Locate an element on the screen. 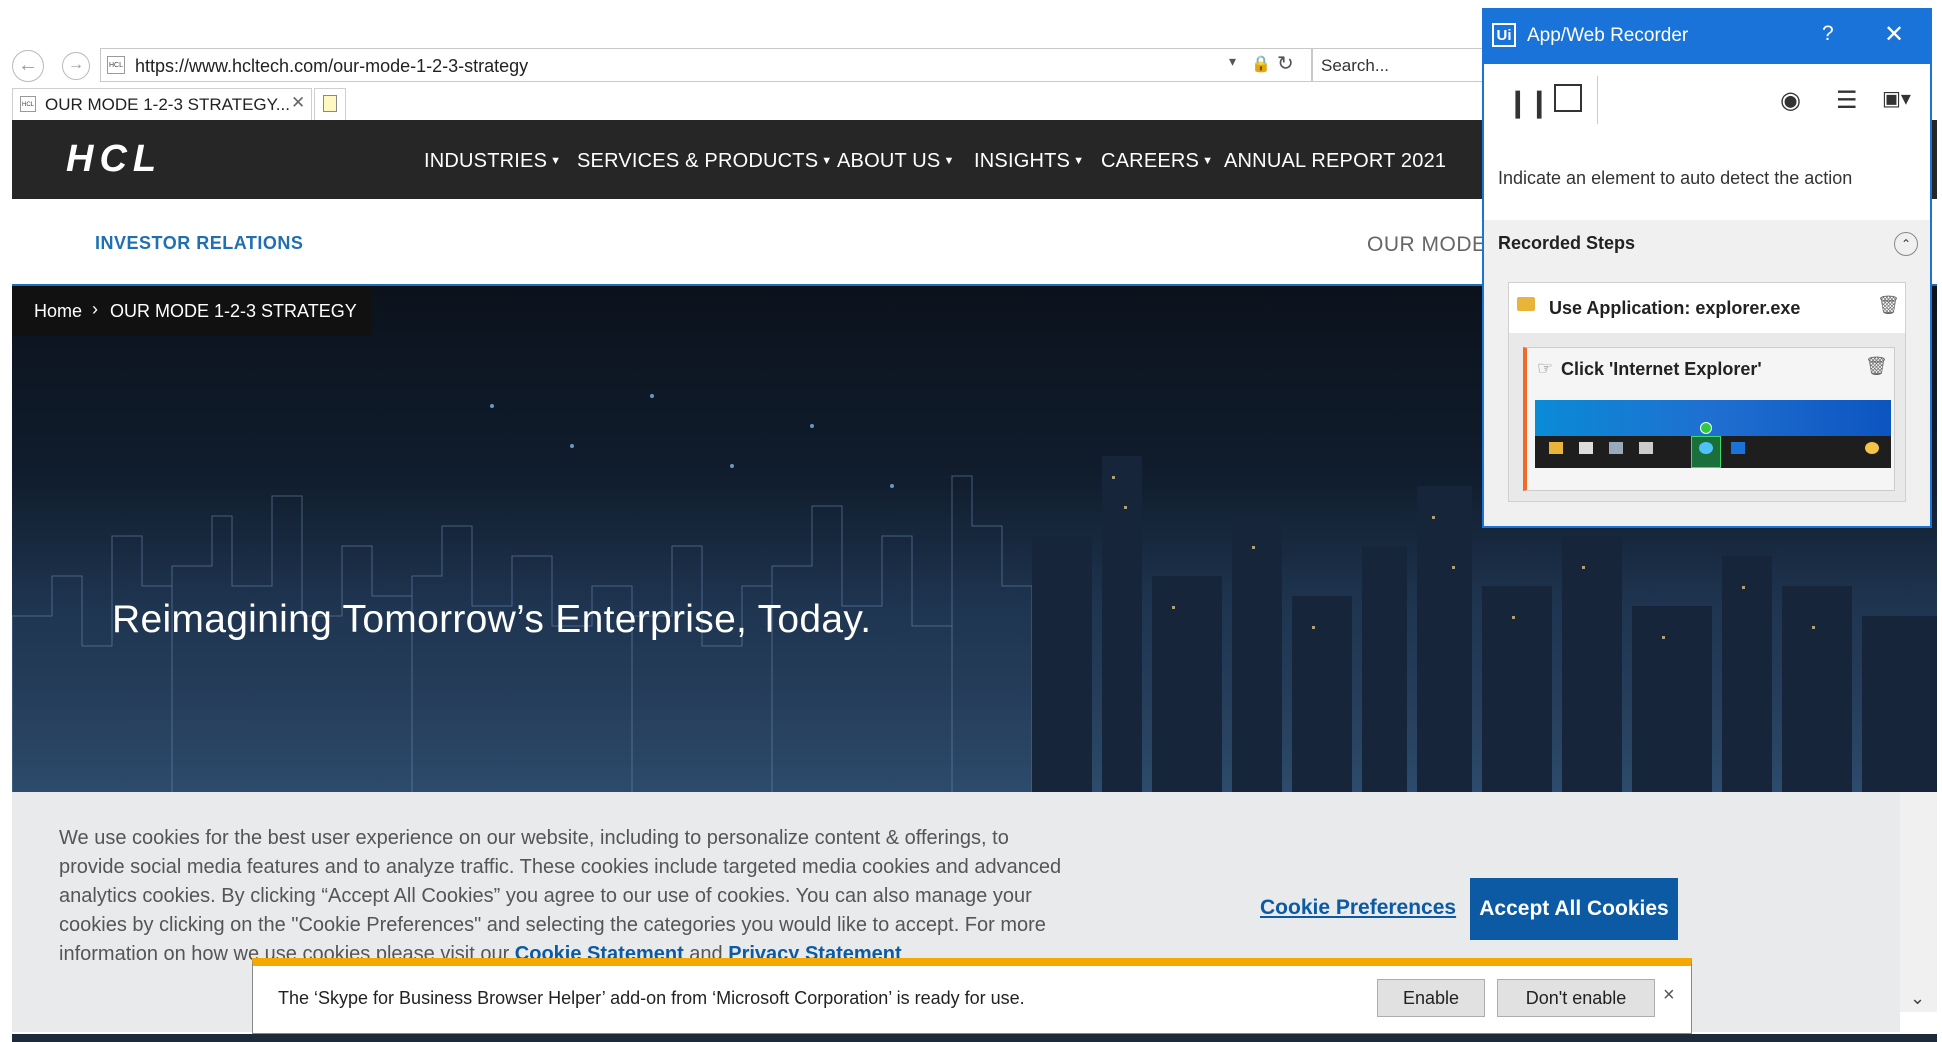  thumb-tray-icon is located at coordinates (1872, 448).